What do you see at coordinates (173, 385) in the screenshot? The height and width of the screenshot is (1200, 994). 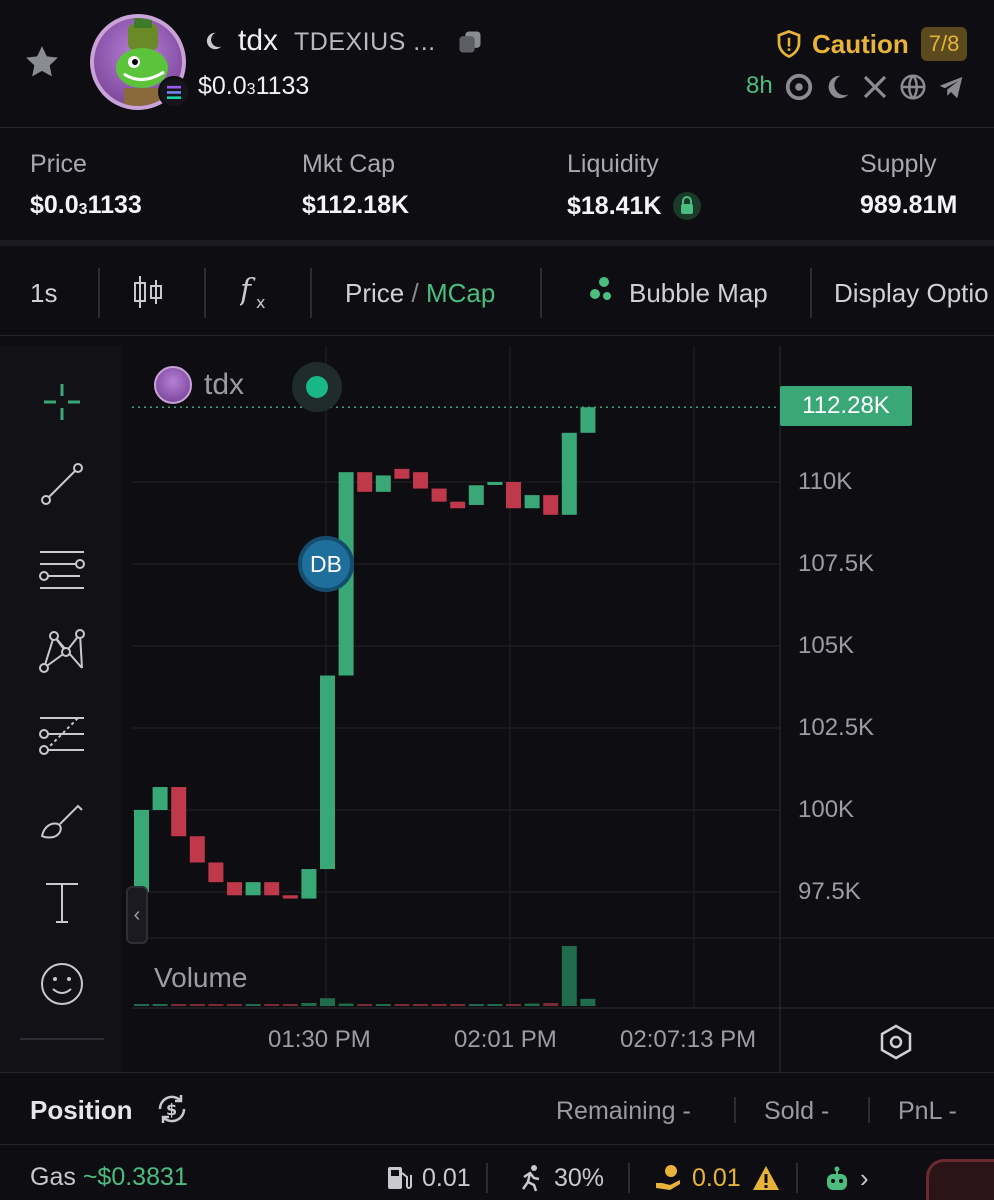 I see `legend-token-avatar` at bounding box center [173, 385].